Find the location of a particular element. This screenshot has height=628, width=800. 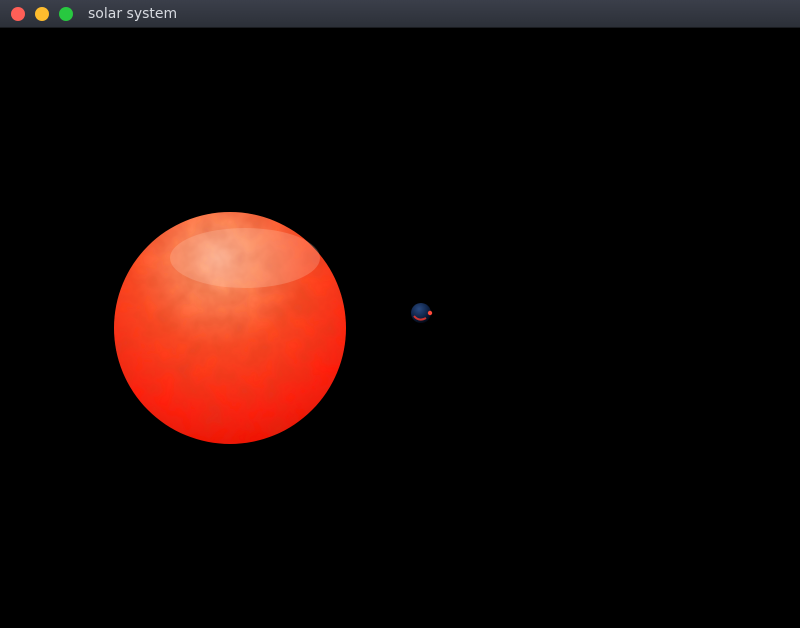

sun-highlight is located at coordinates (245, 258).